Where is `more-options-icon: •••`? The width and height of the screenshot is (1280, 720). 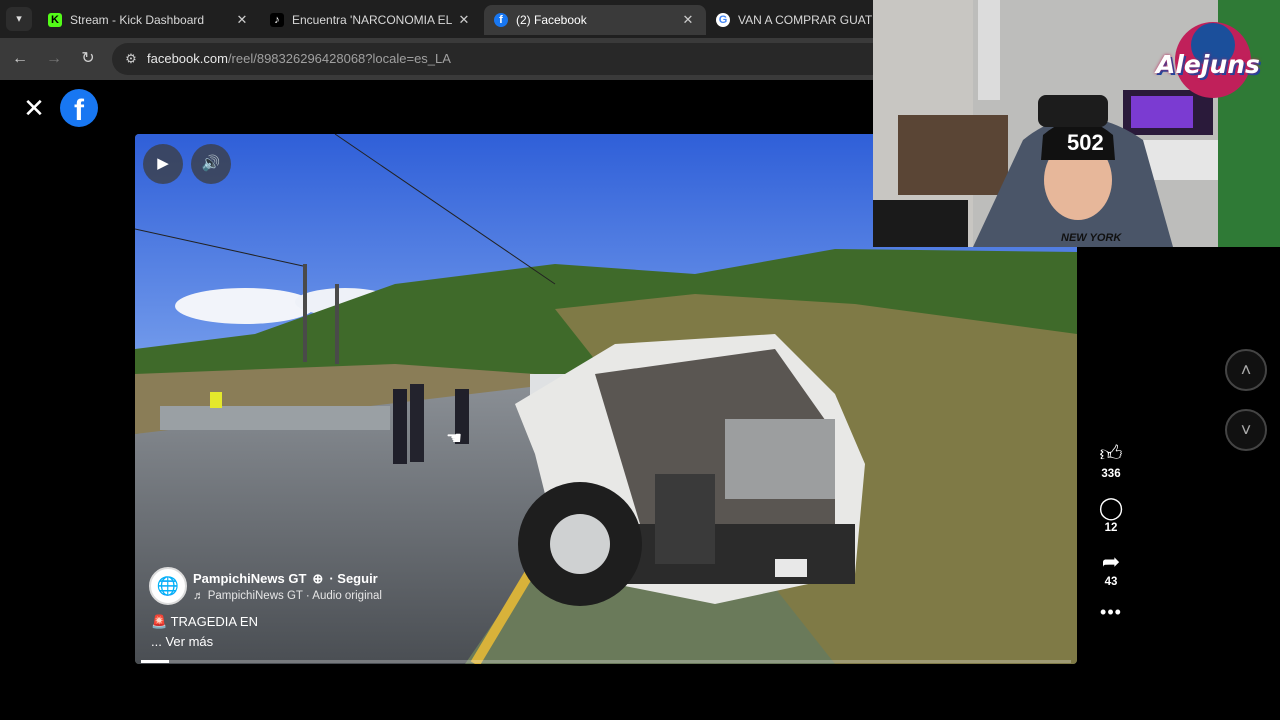
more-options-icon: ••• is located at coordinates (1111, 612).